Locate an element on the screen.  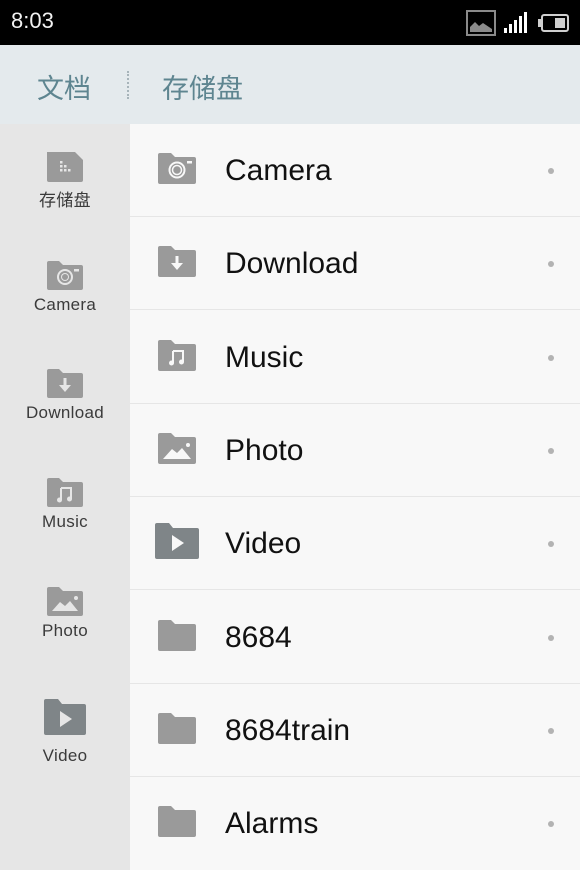
sidebar-item-storage: 存储盘 is located at coordinates (65, 181).